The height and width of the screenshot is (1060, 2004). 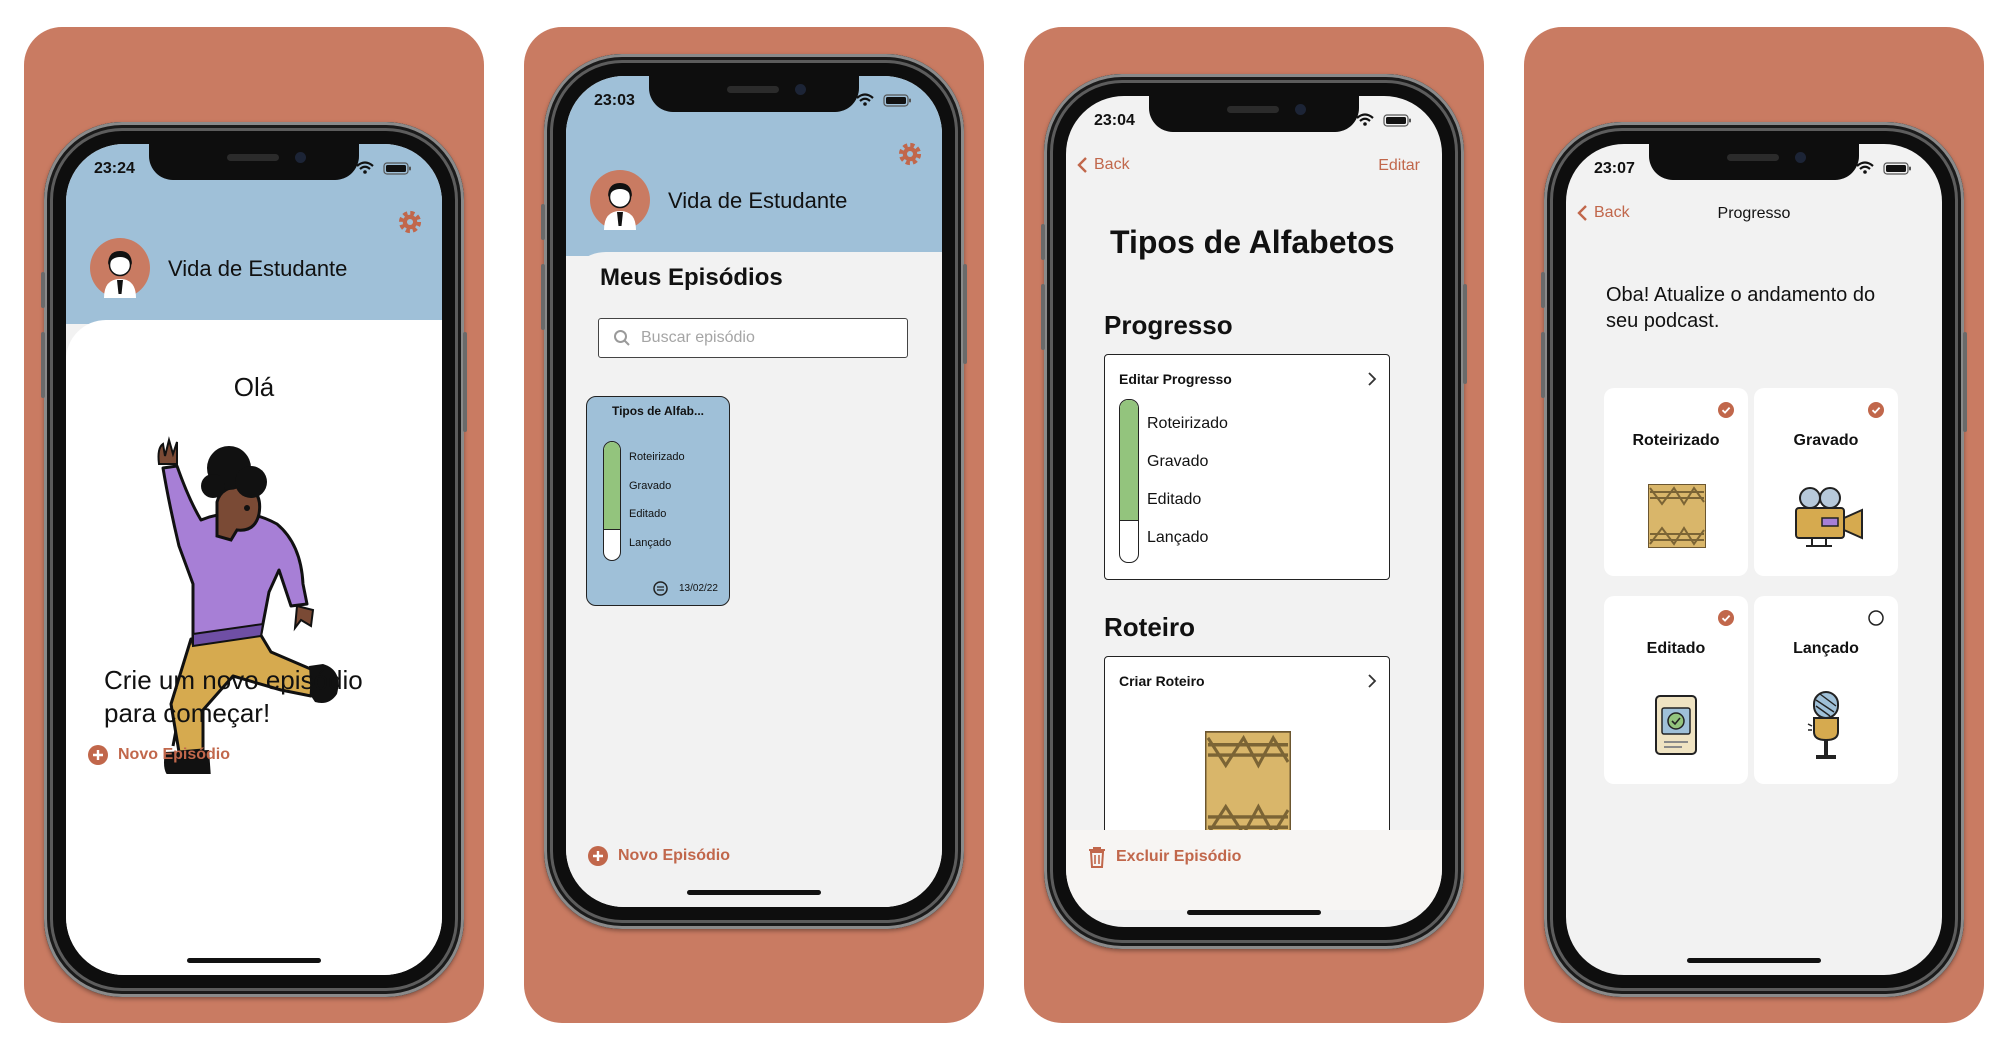 What do you see at coordinates (614, 100) in the screenshot?
I see `status-time: 23:03` at bounding box center [614, 100].